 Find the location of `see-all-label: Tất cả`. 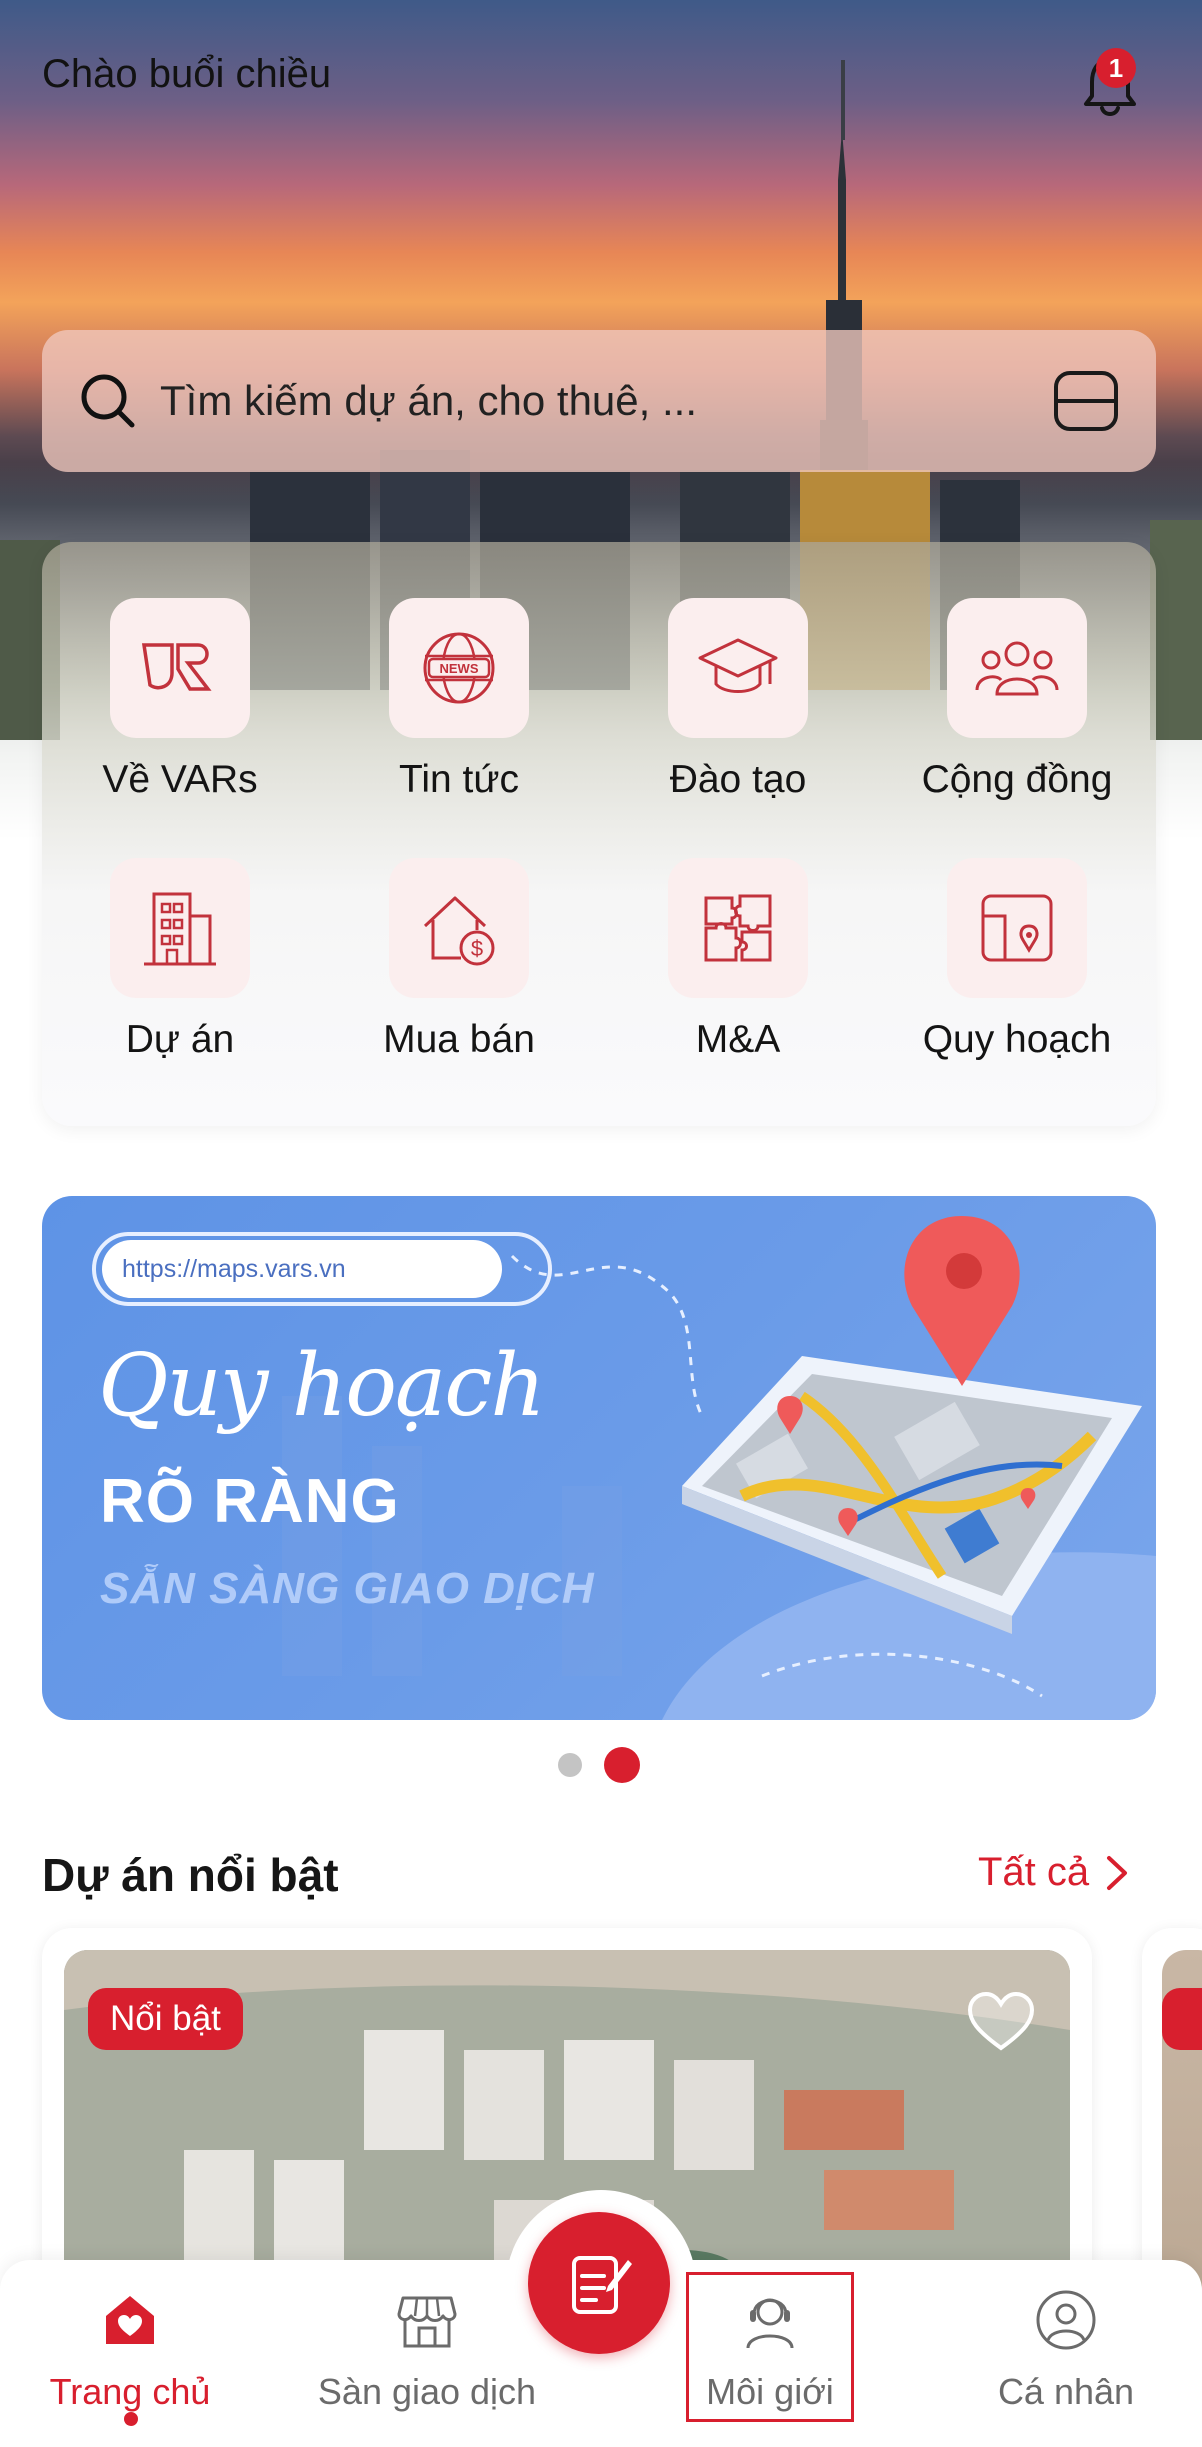

see-all-label: Tất cả is located at coordinates (1034, 1872).